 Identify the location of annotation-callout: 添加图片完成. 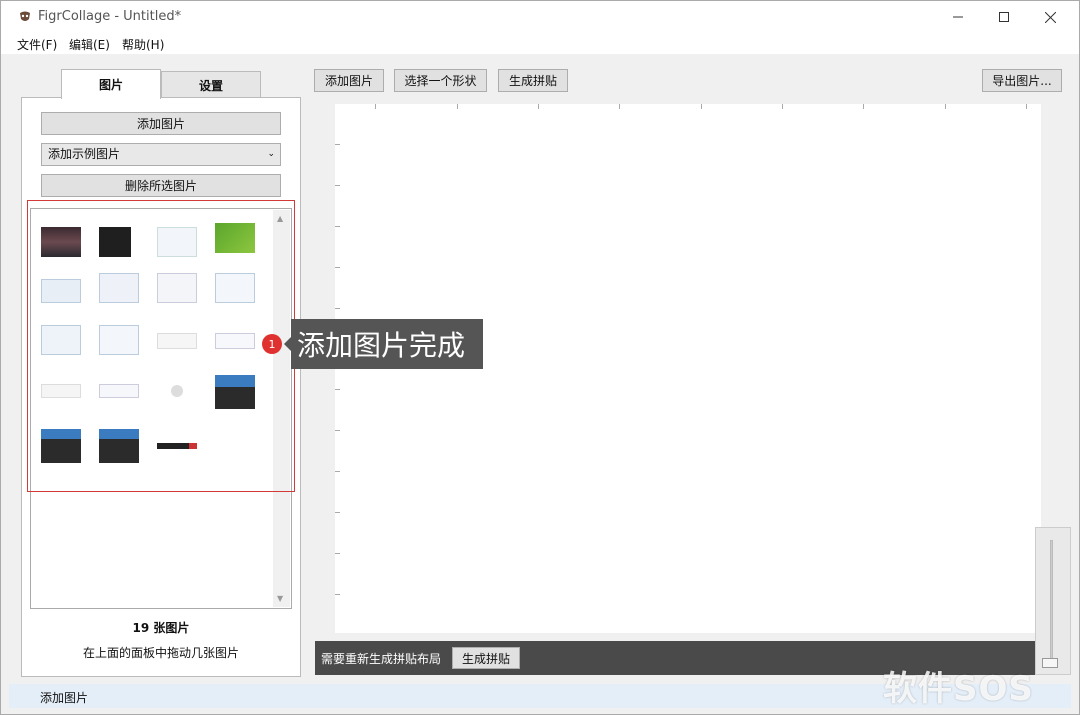
(387, 344).